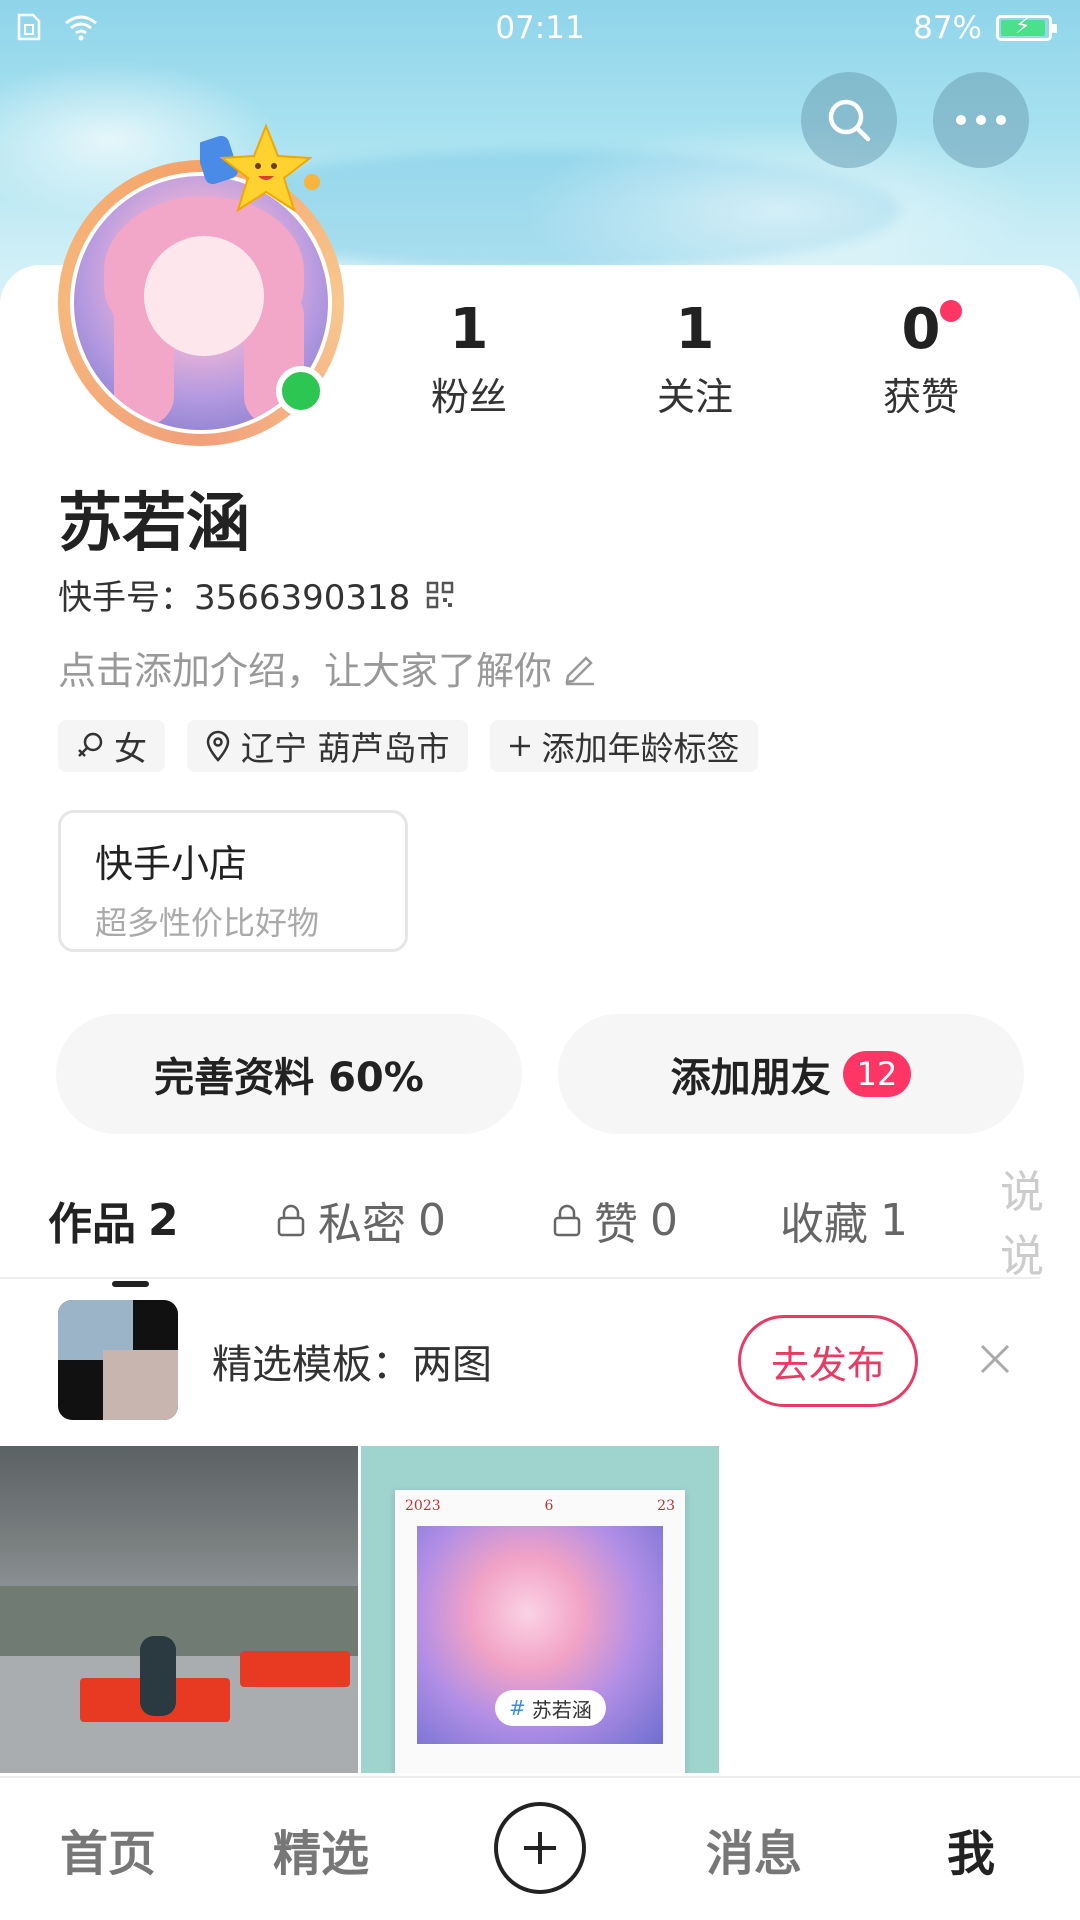  What do you see at coordinates (158, 1676) in the screenshot?
I see `game-character` at bounding box center [158, 1676].